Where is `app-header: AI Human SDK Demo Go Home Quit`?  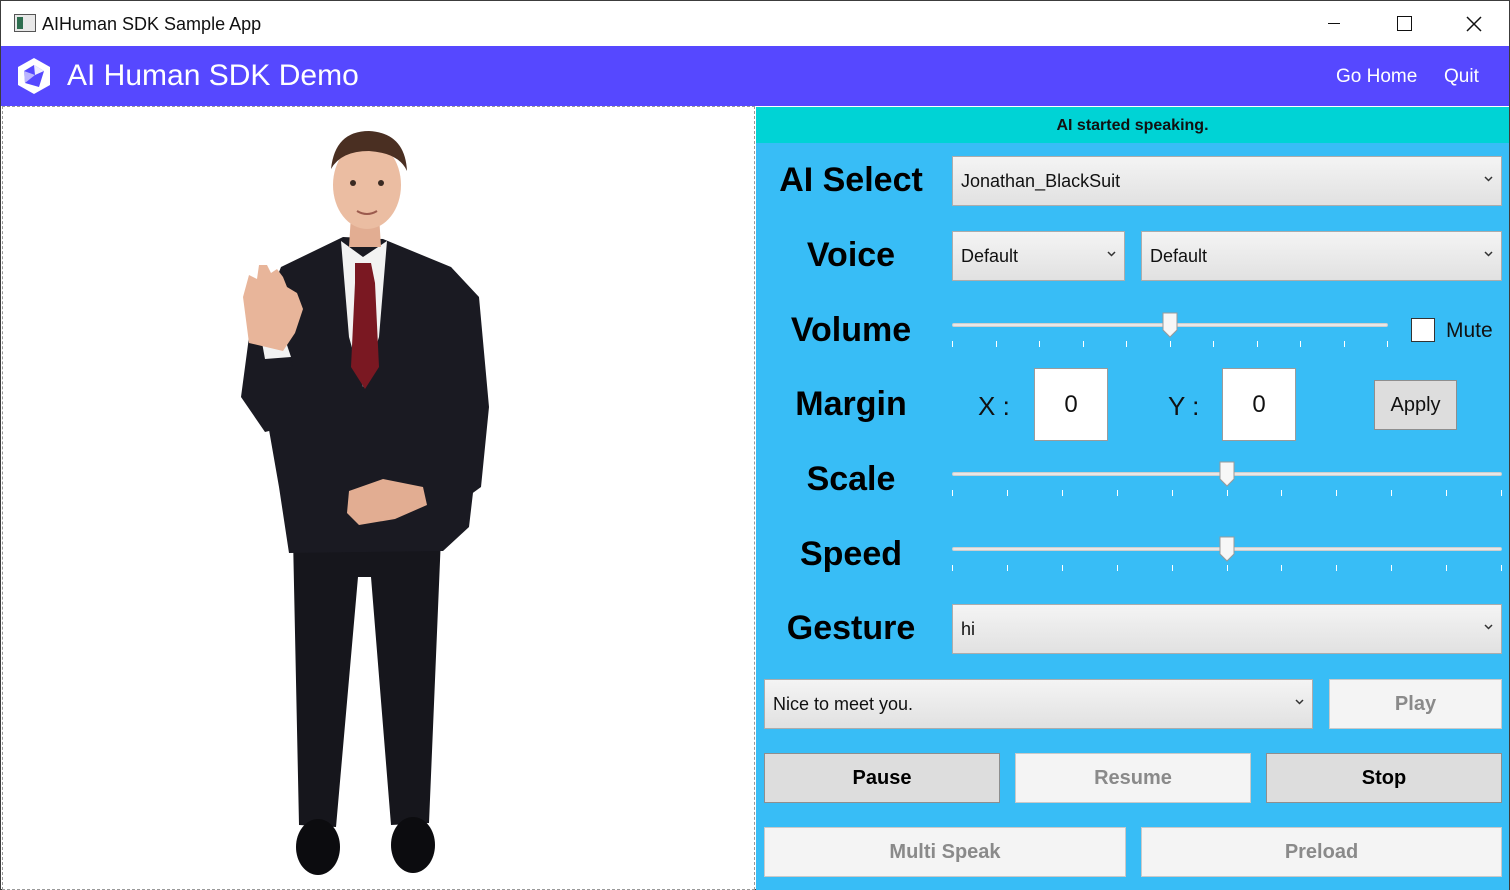
app-header: AI Human SDK Demo Go Home Quit is located at coordinates (755, 76).